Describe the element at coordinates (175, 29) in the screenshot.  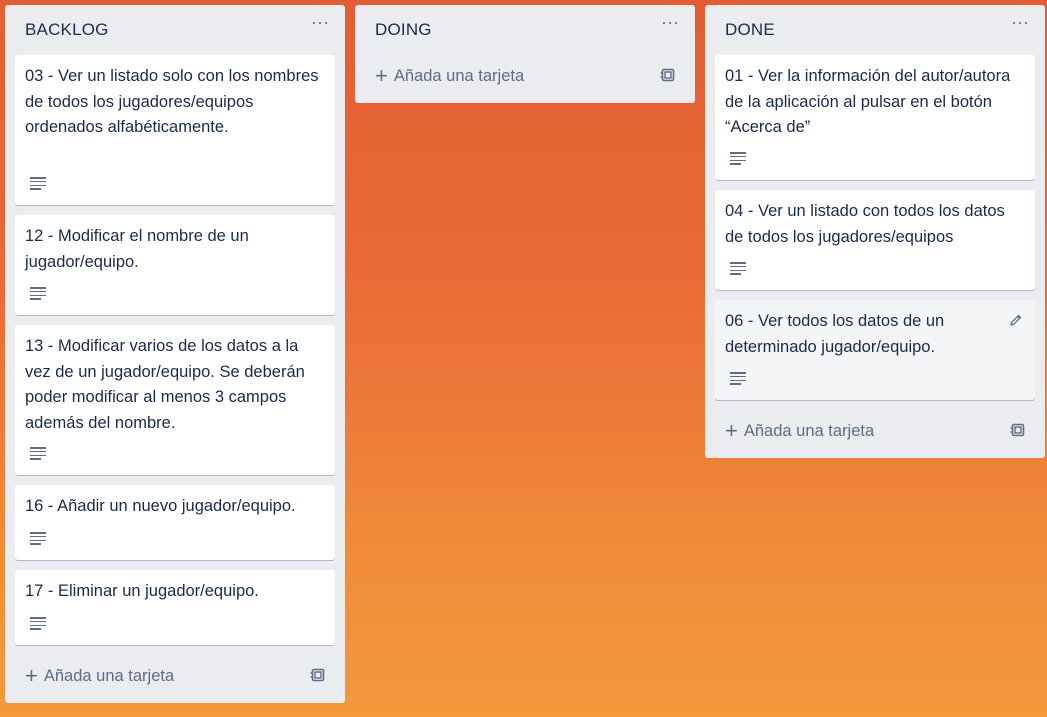
I see `list-header: BACKLOG ···` at that location.